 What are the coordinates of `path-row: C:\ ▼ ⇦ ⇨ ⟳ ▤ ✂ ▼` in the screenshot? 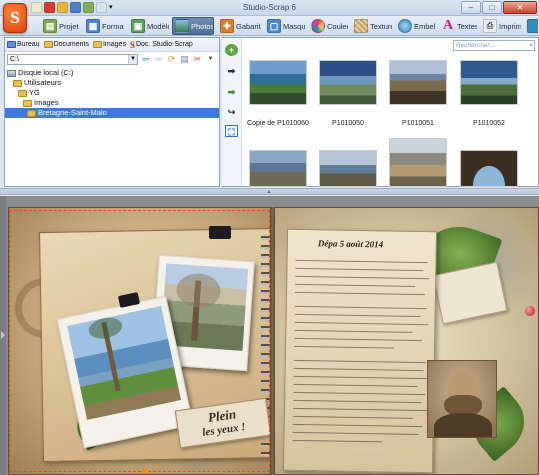 It's located at (112, 59).